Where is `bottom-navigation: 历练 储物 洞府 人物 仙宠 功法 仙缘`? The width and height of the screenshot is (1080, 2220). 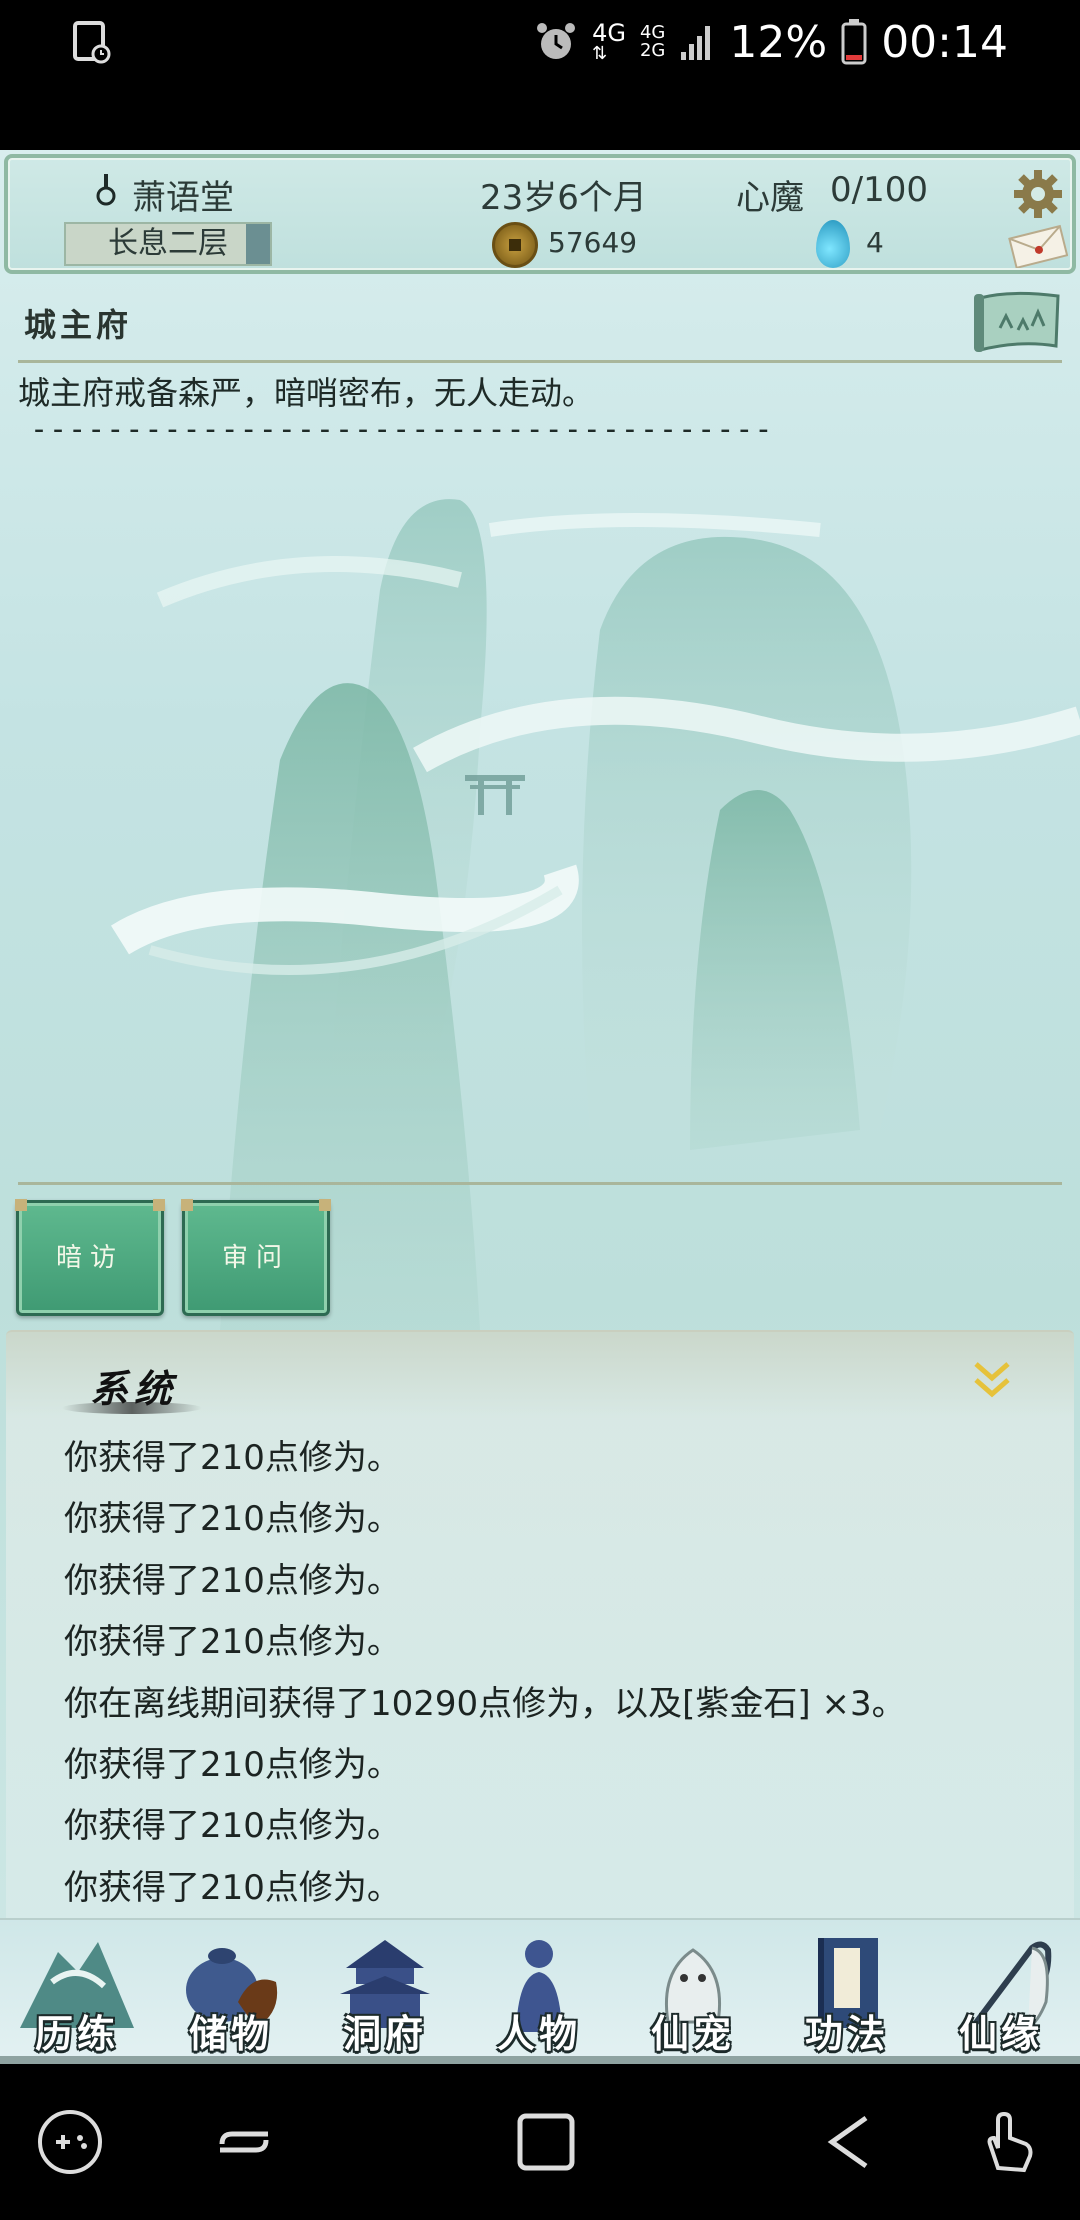
bottom-navigation: 历练 储物 洞府 人物 仙宠 功法 仙缘 is located at coordinates (540, 1990).